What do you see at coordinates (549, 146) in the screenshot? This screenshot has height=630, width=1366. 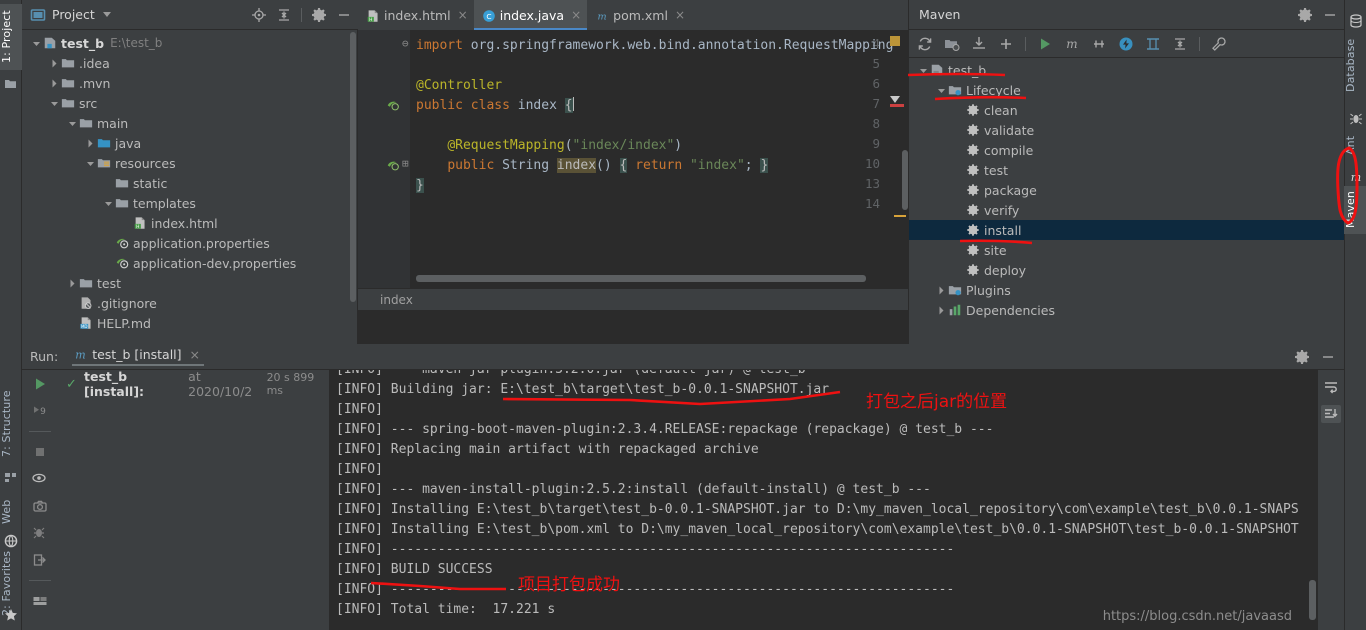 I see `code-line: @RequestMapping("index/index")` at bounding box center [549, 146].